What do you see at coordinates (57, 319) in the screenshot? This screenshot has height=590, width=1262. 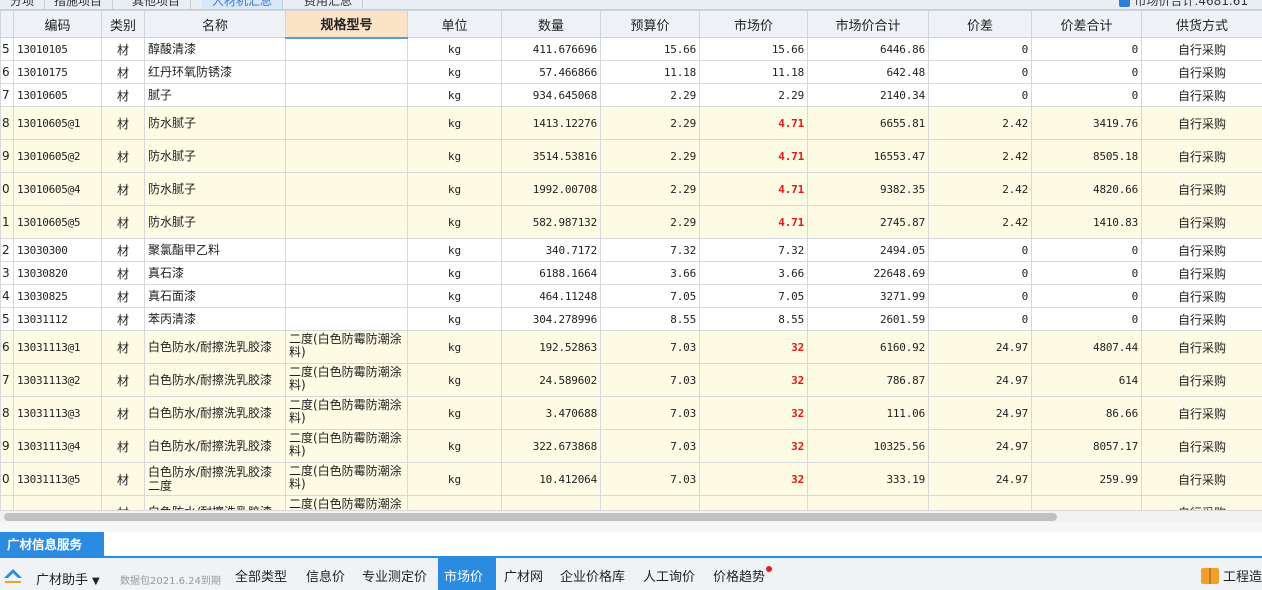 I see `code-cell: 13031112` at bounding box center [57, 319].